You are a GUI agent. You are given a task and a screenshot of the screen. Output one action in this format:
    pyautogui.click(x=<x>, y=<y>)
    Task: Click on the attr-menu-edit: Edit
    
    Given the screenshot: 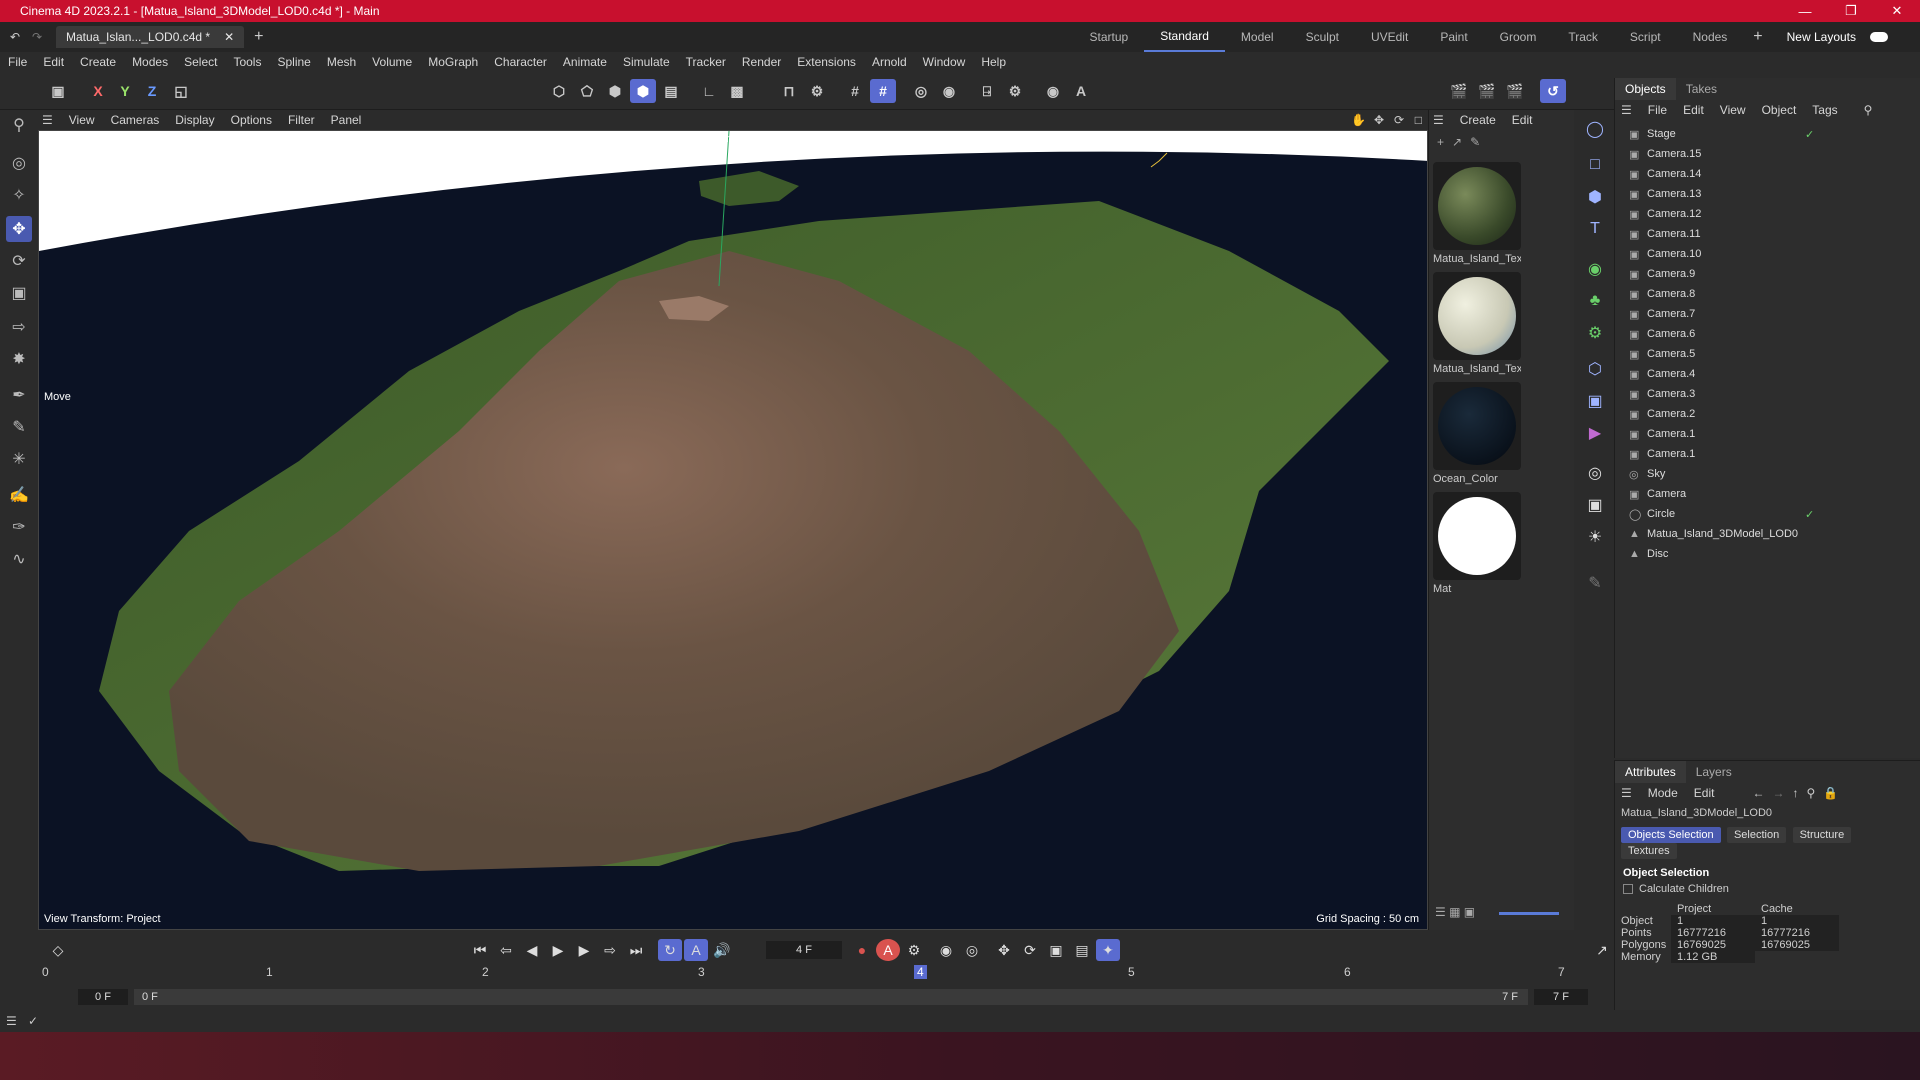 What is the action you would take?
    pyautogui.click(x=1704, y=793)
    